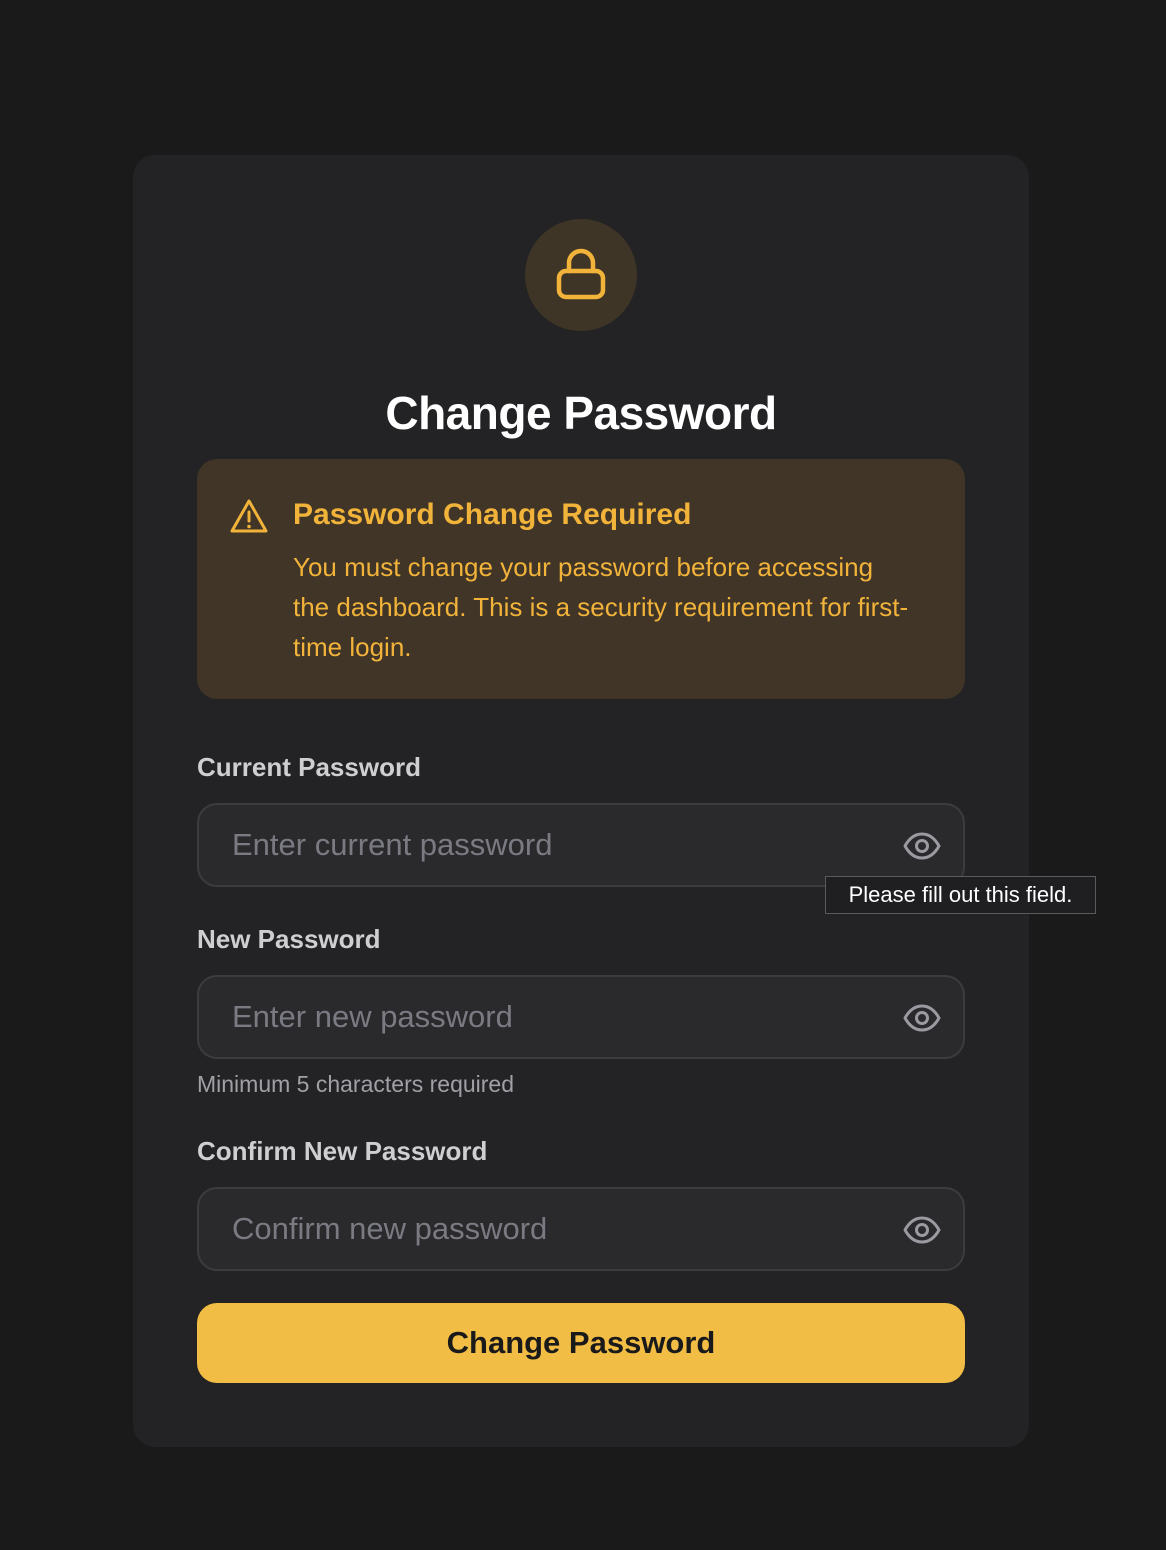 This screenshot has height=1550, width=1166. Describe the element at coordinates (289, 939) in the screenshot. I see `new-password-label: New Password` at that location.